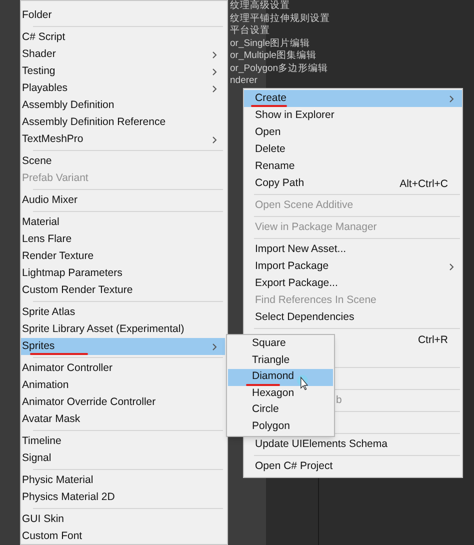 The height and width of the screenshot is (545, 474). What do you see at coordinates (353, 466) in the screenshot?
I see `menu-item: Open C# Project` at bounding box center [353, 466].